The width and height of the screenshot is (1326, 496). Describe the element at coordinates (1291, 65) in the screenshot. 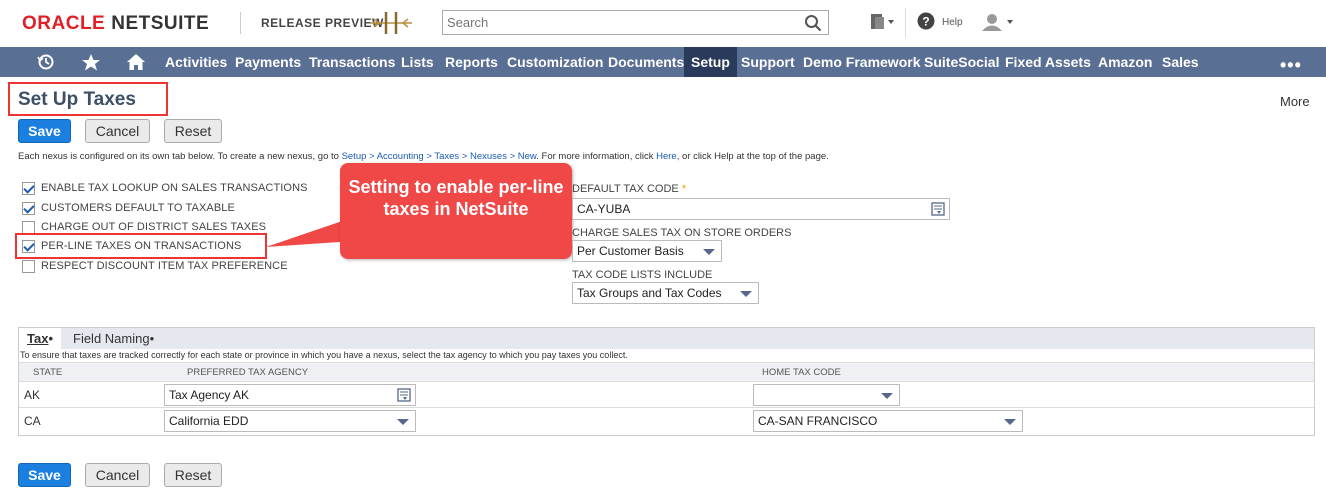

I see `nav-more-icon: •••` at that location.